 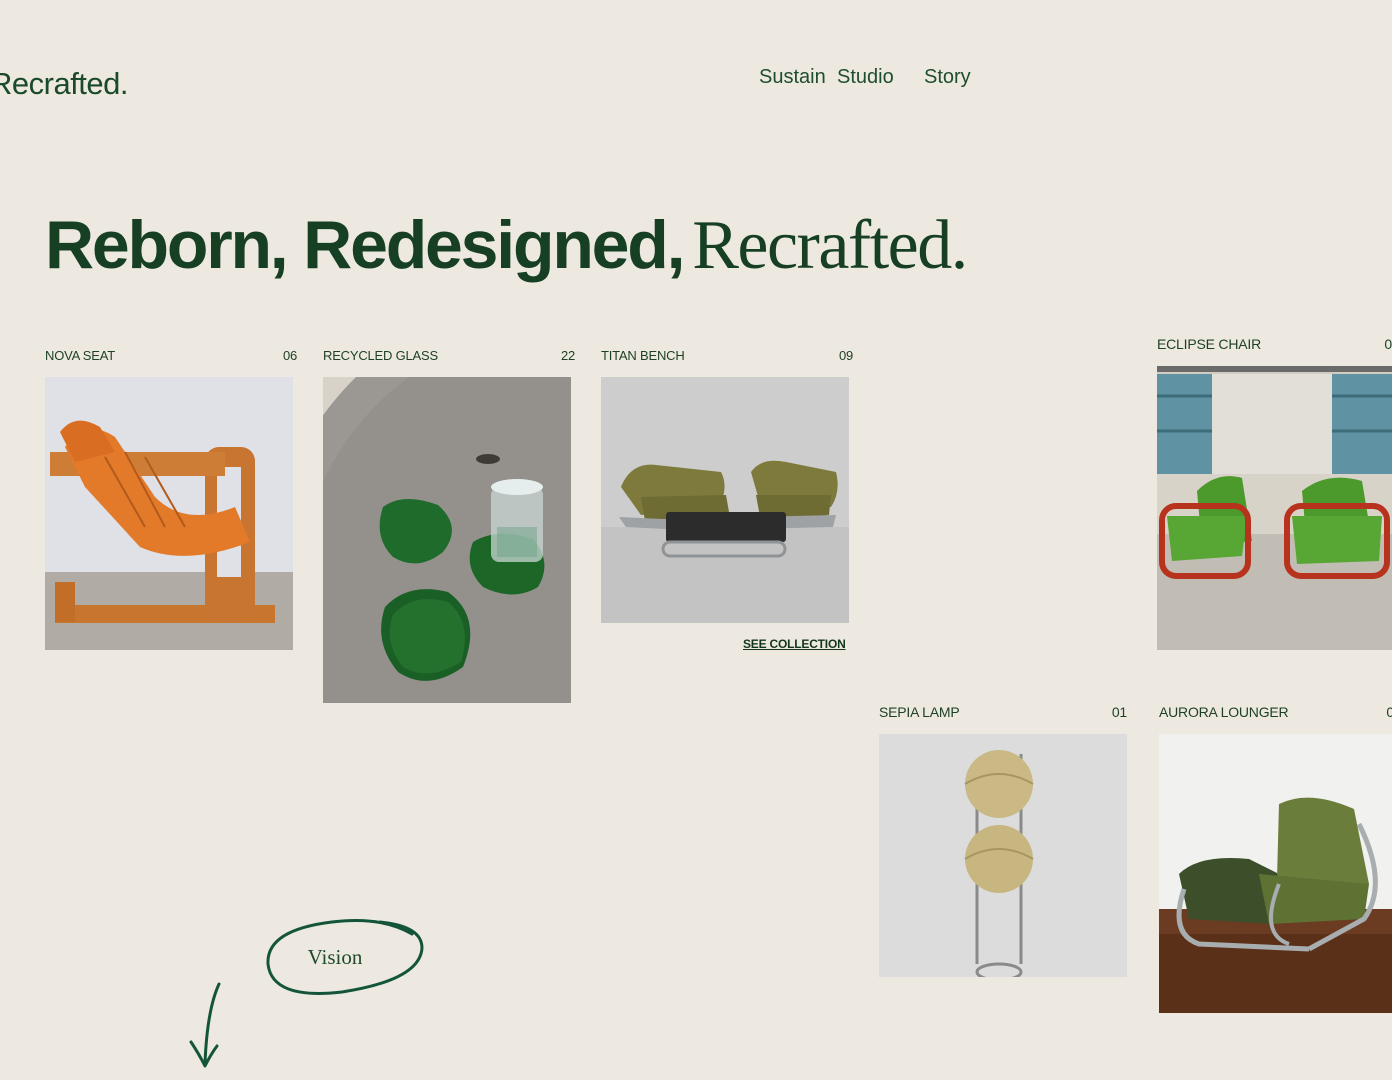 What do you see at coordinates (1275, 873) in the screenshot?
I see `product-image-aurora-lounger` at bounding box center [1275, 873].